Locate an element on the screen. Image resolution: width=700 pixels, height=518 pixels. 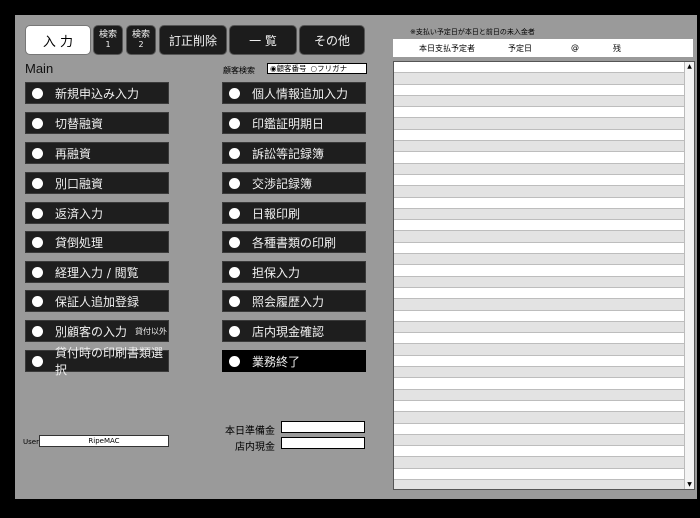
refinance-switch-button: 切替融資 is located at coordinates (97, 123).